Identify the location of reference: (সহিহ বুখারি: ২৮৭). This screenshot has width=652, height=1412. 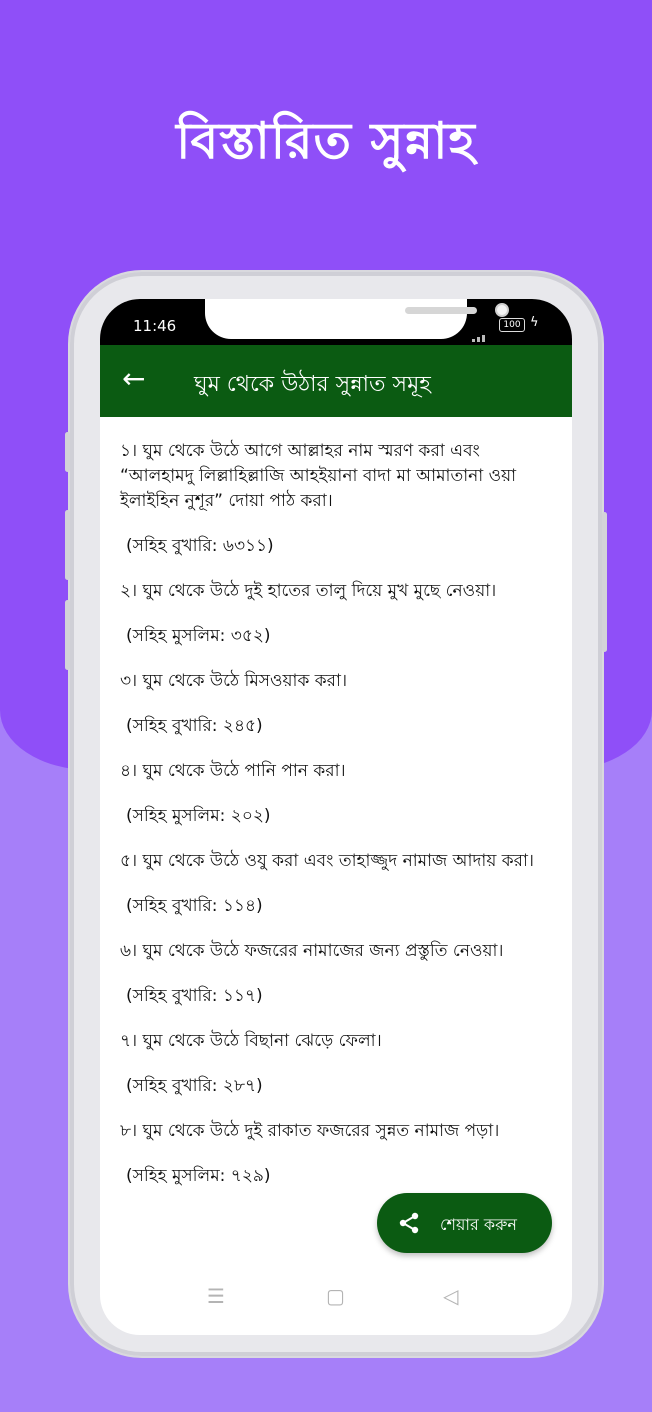
(194, 1086).